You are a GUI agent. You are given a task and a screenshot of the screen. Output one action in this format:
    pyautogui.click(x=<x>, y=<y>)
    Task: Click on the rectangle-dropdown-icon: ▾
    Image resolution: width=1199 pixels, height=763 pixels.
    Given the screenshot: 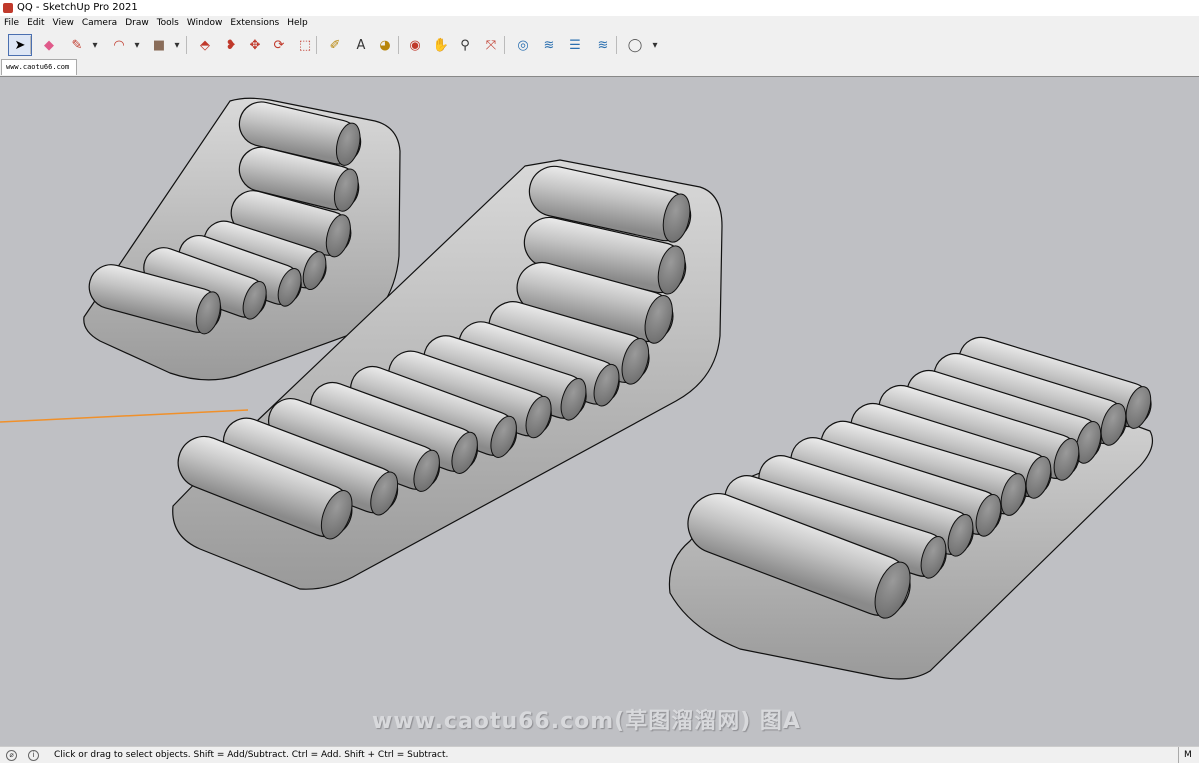 What is the action you would take?
    pyautogui.click(x=177, y=45)
    